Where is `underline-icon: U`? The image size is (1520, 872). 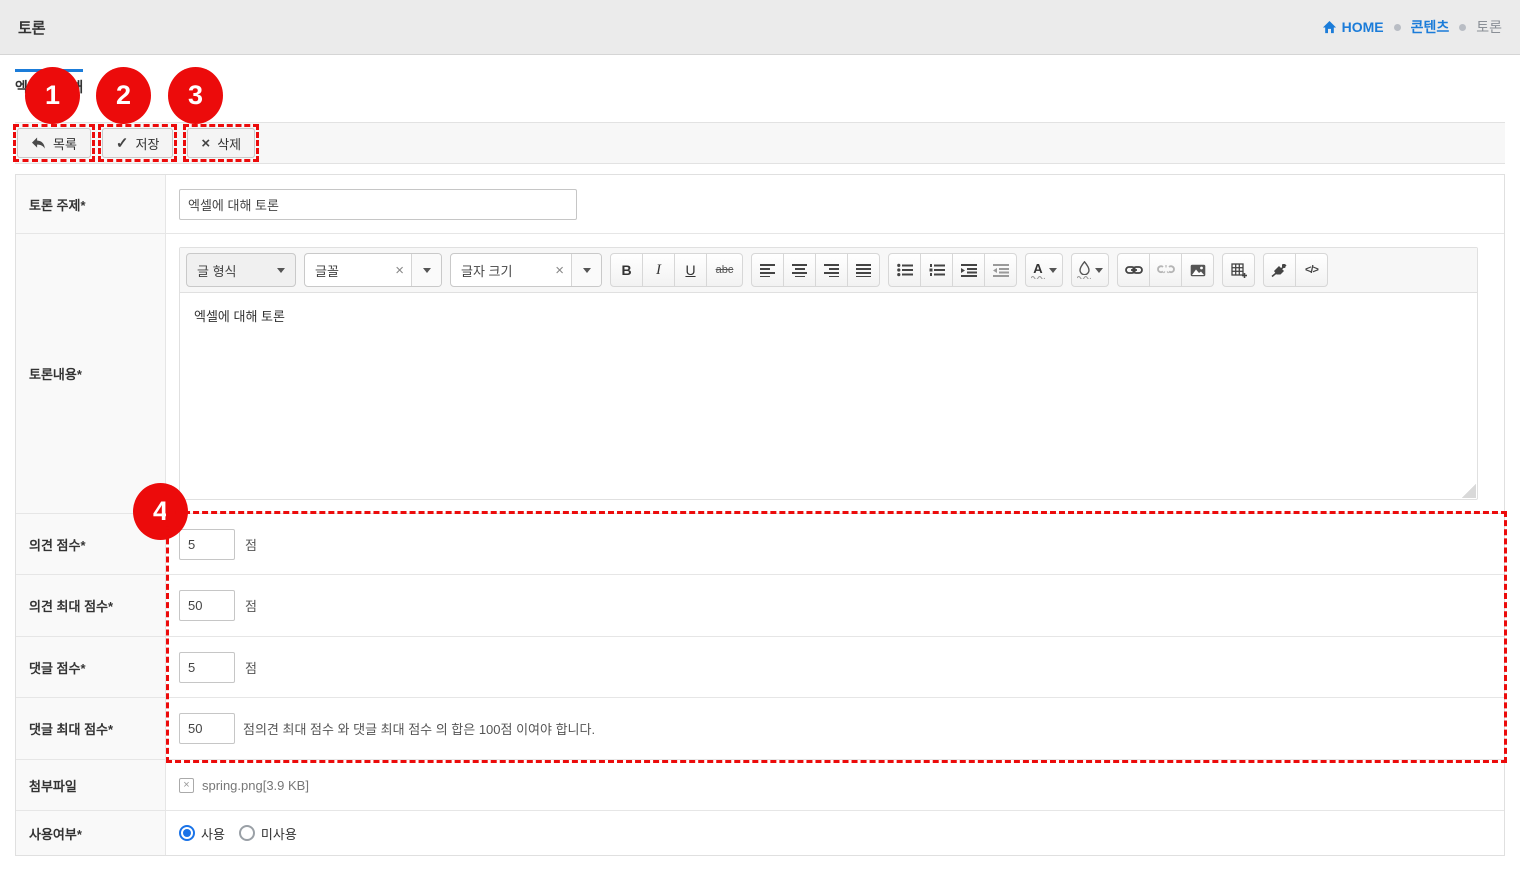 underline-icon: U is located at coordinates (690, 270).